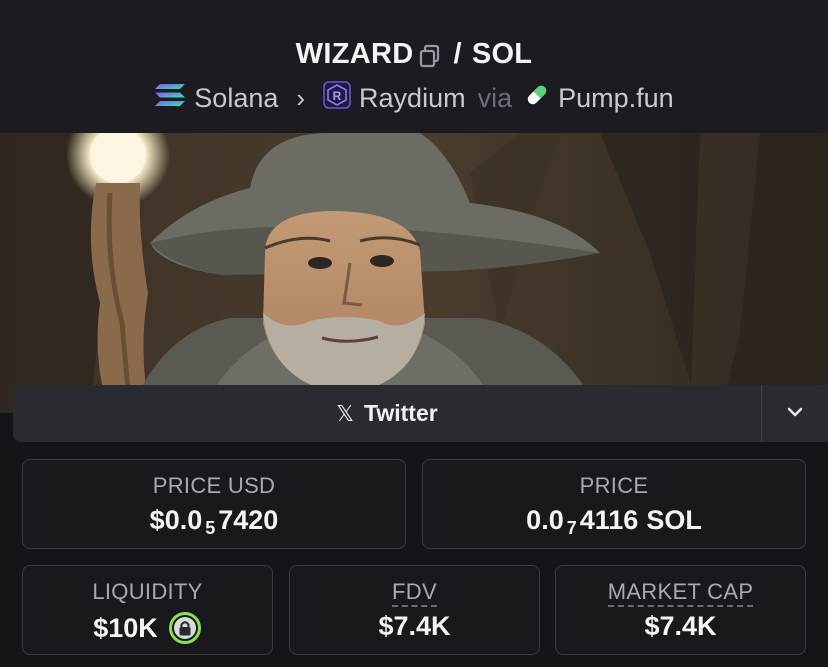 The height and width of the screenshot is (667, 828). I want to click on solana-icon, so click(170, 98).